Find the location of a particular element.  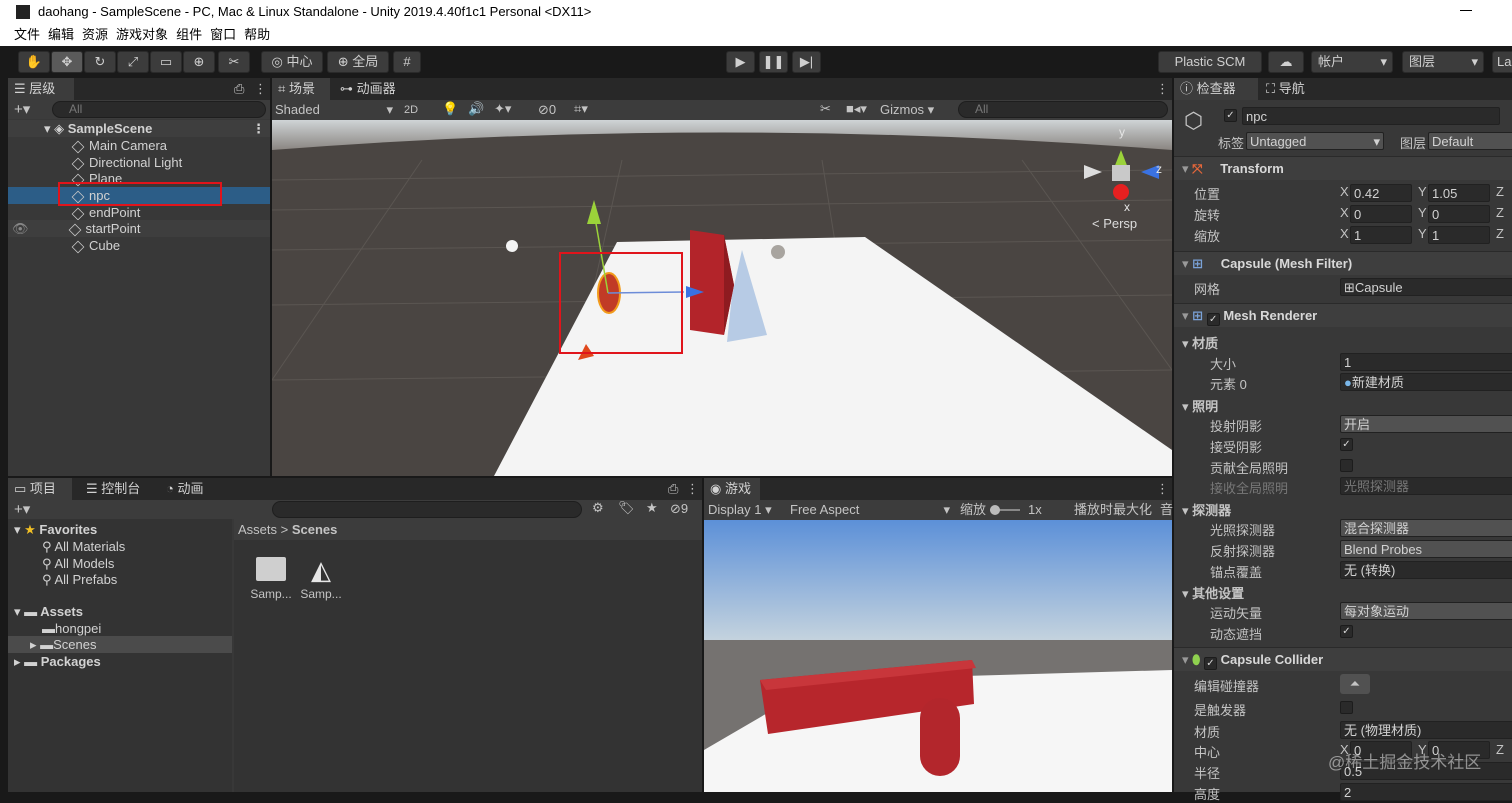

audio-icon: 🔊 is located at coordinates (476, 109).